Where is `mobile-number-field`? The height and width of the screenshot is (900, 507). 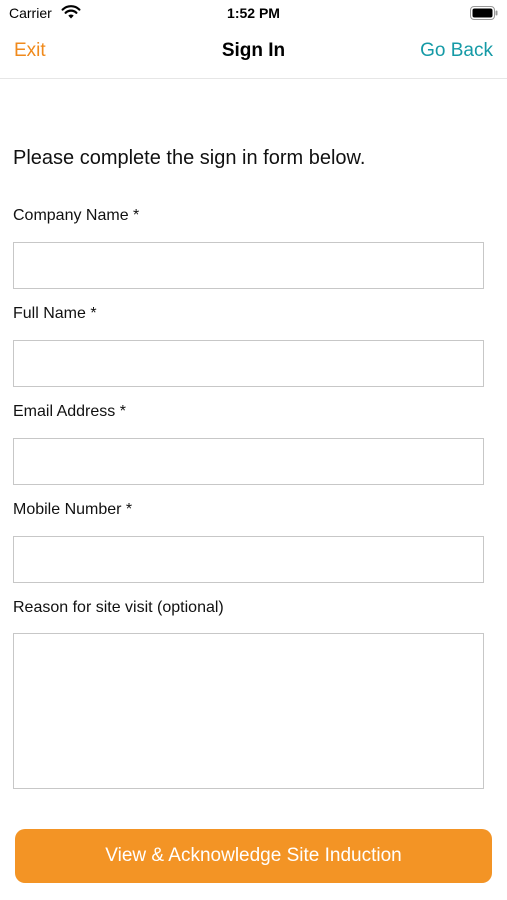 mobile-number-field is located at coordinates (248, 559).